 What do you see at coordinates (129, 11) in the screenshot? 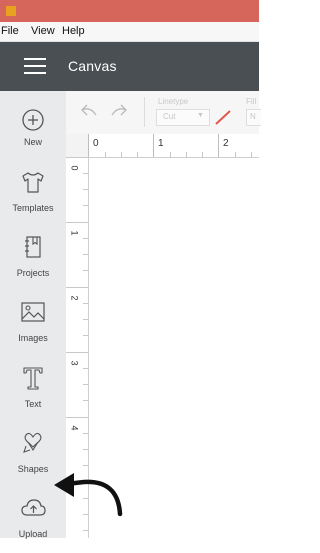
I see `window-titlebar` at bounding box center [129, 11].